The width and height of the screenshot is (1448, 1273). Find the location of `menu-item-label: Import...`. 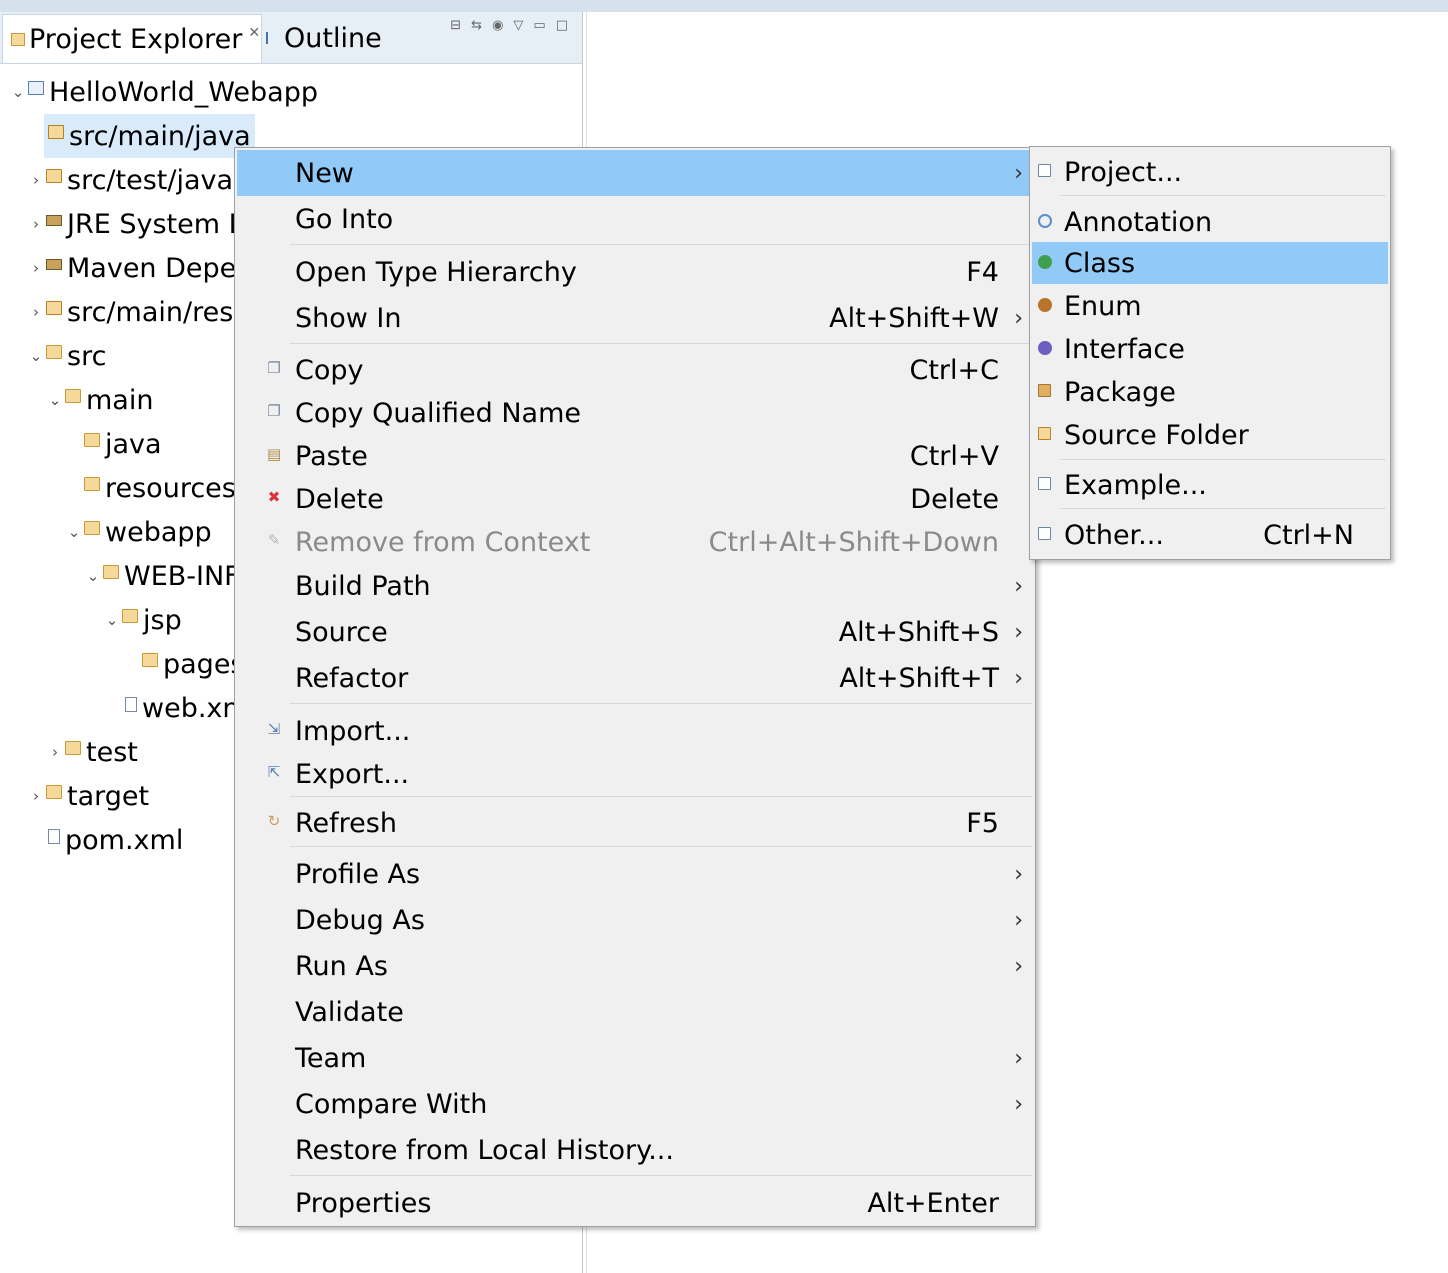

menu-item-label: Import... is located at coordinates (353, 731).